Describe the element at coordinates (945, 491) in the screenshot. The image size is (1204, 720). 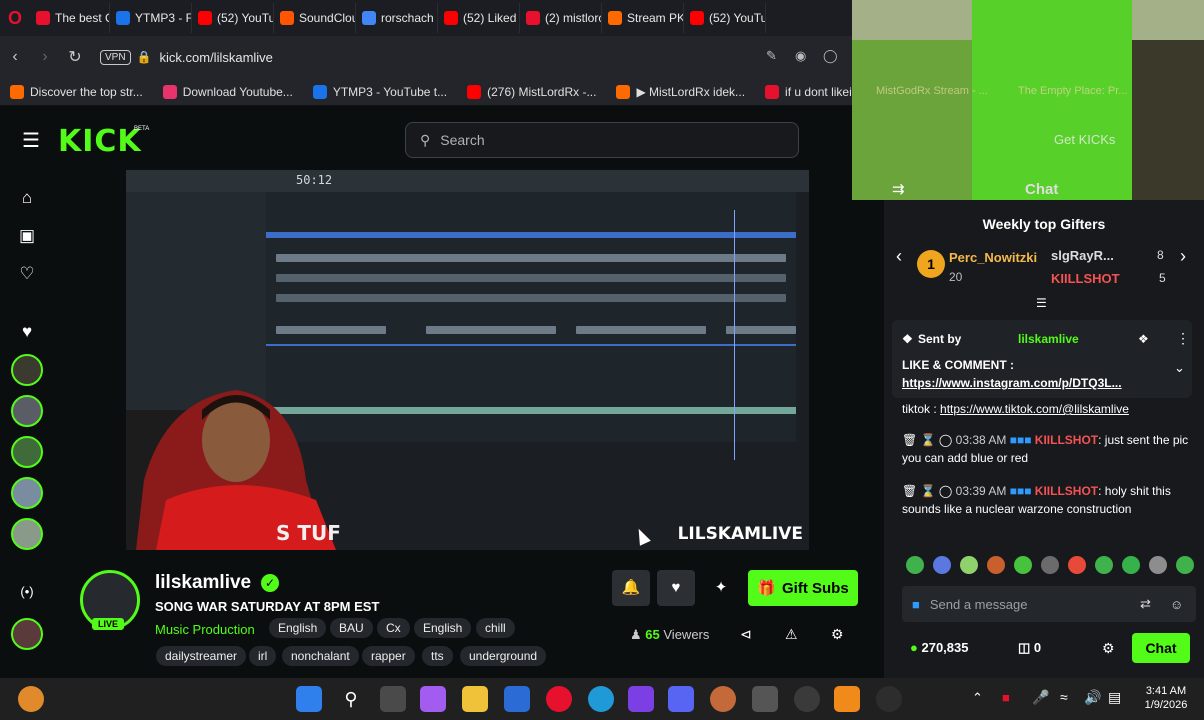
I see `ban-icon: ◯` at that location.